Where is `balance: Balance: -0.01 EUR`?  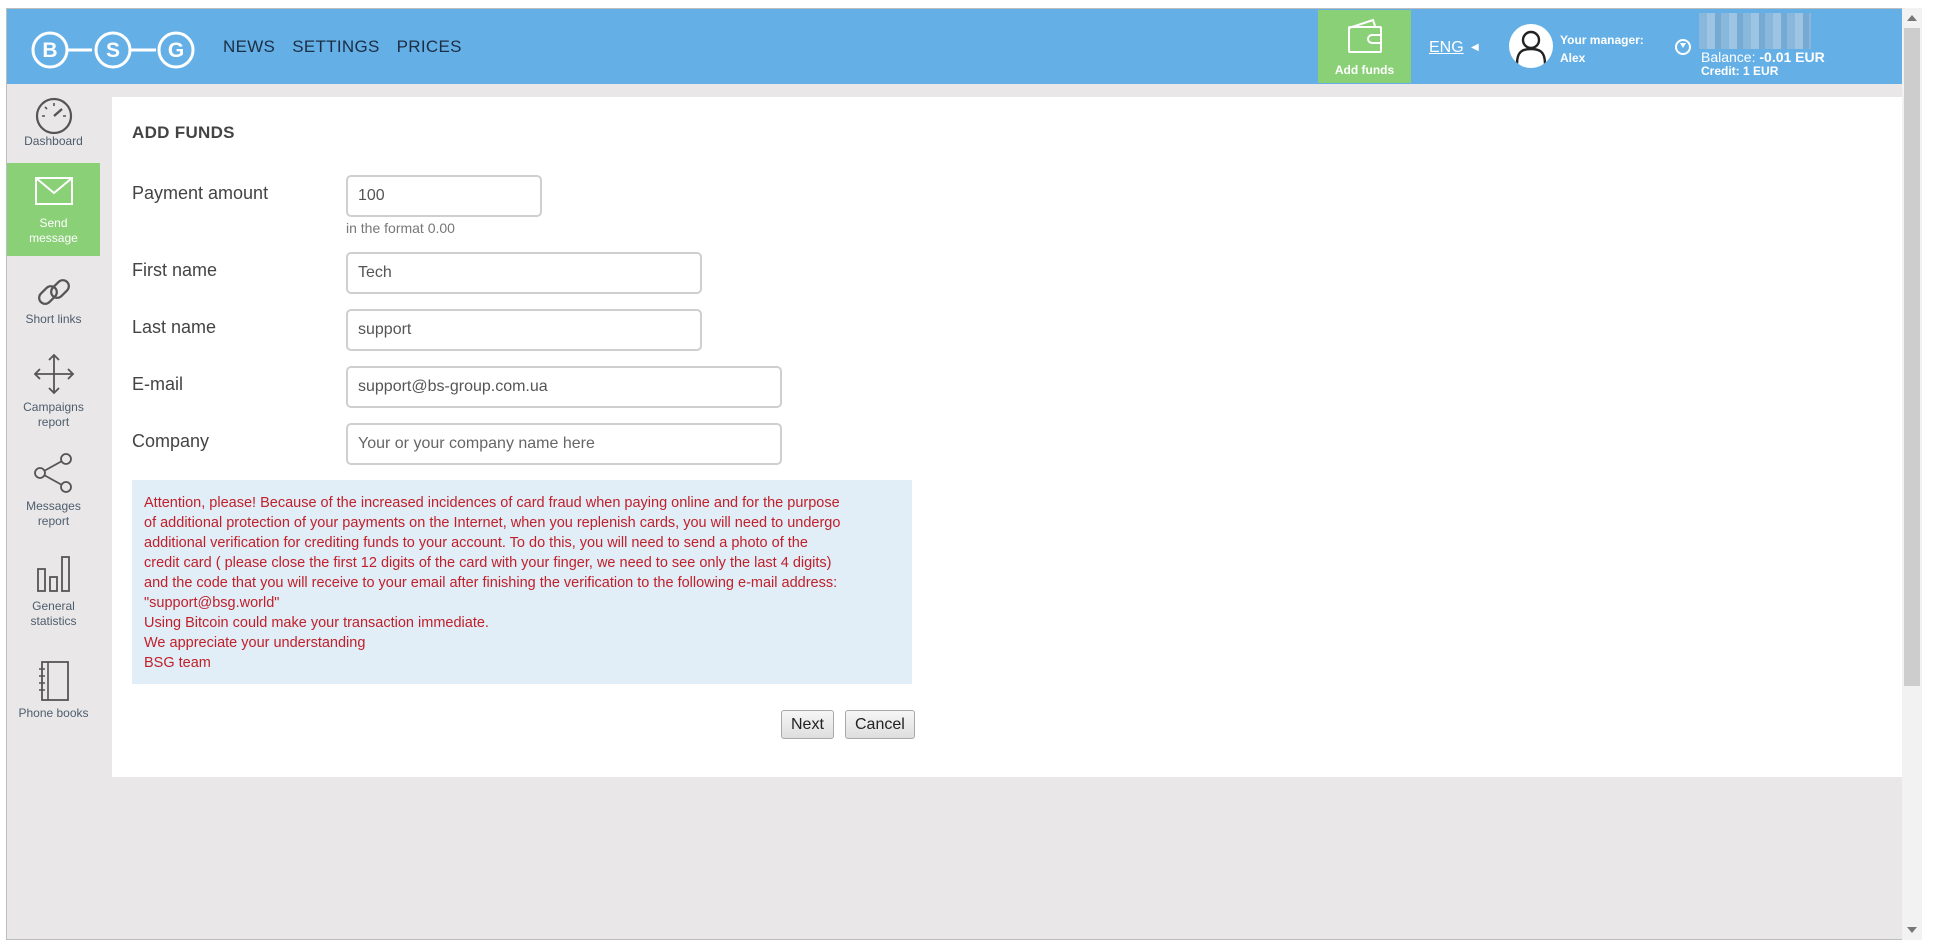 balance: Balance: -0.01 EUR is located at coordinates (1763, 57).